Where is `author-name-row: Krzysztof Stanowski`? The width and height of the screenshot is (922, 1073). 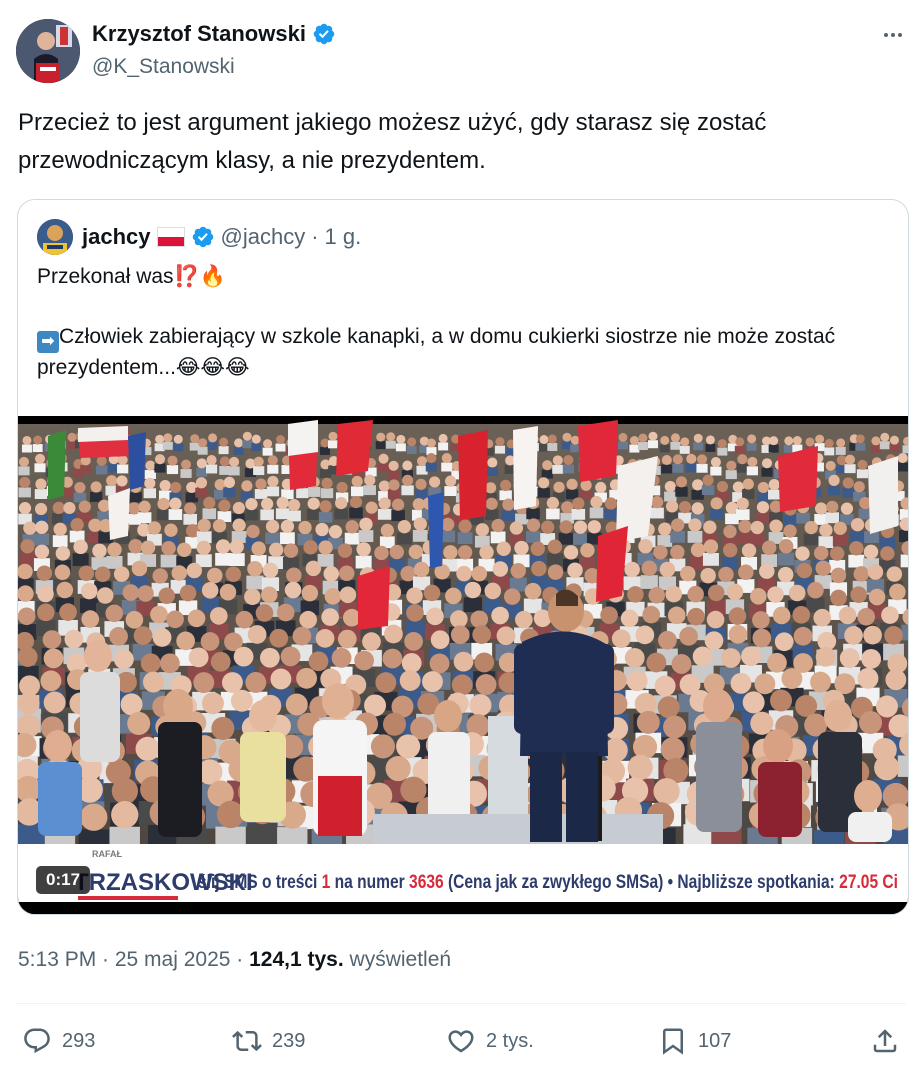
author-name-row: Krzysztof Stanowski is located at coordinates (214, 34).